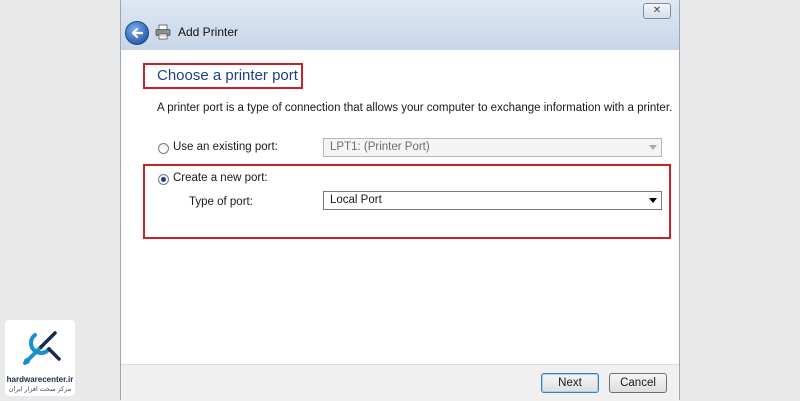 Image resolution: width=800 pixels, height=401 pixels. Describe the element at coordinates (220, 178) in the screenshot. I see `new-port-label: Create a new port:` at that location.